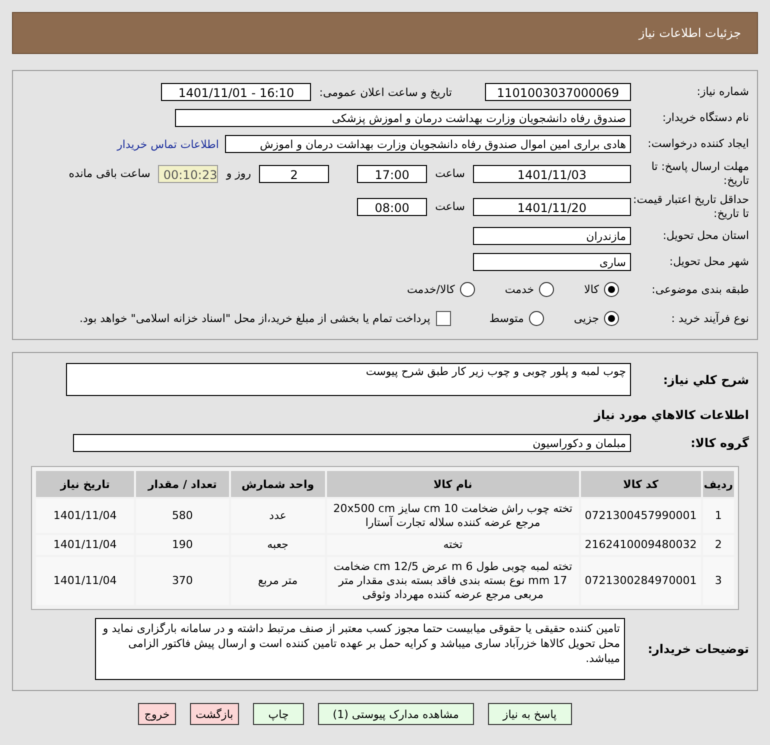  I want to click on column-header: واحد شمارش, so click(277, 484).